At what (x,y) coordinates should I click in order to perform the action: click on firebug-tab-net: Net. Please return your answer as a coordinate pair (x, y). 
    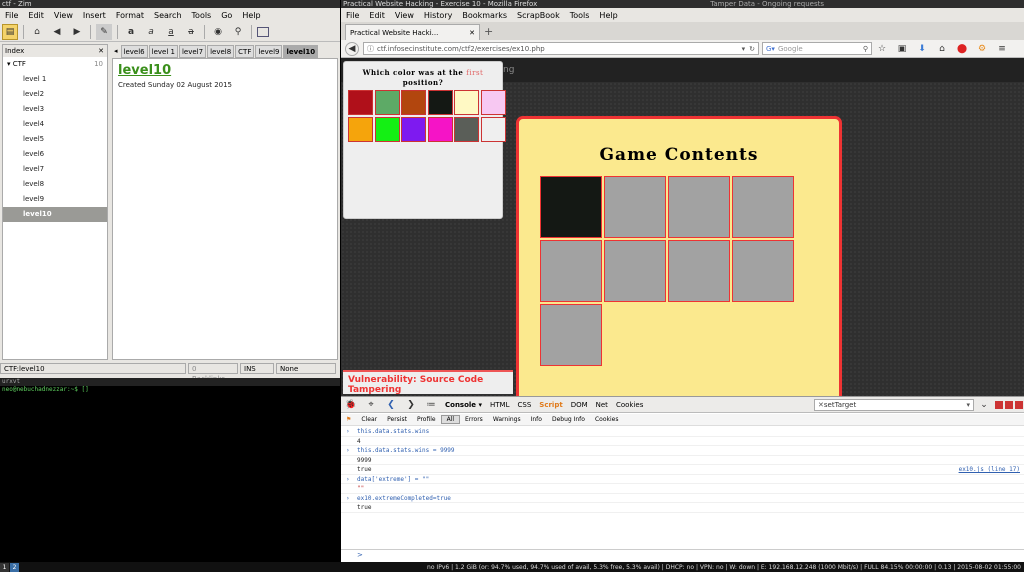
    Looking at the image, I should click on (602, 405).